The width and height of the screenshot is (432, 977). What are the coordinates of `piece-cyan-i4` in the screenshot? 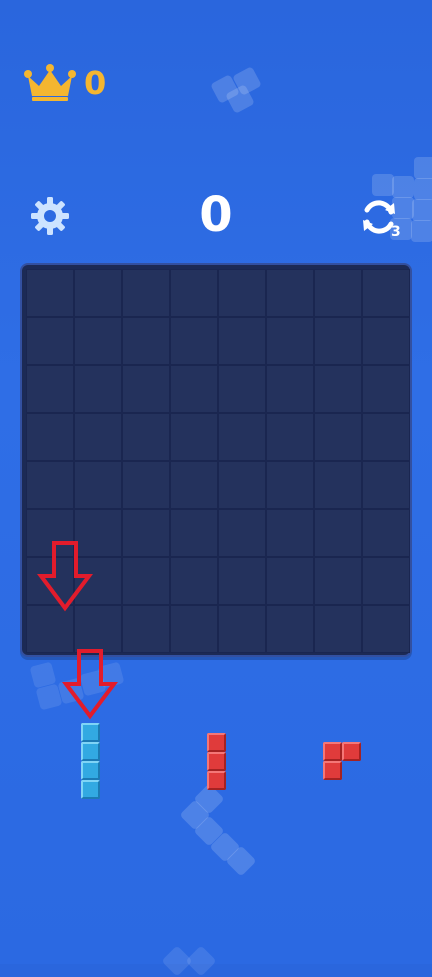 It's located at (90, 761).